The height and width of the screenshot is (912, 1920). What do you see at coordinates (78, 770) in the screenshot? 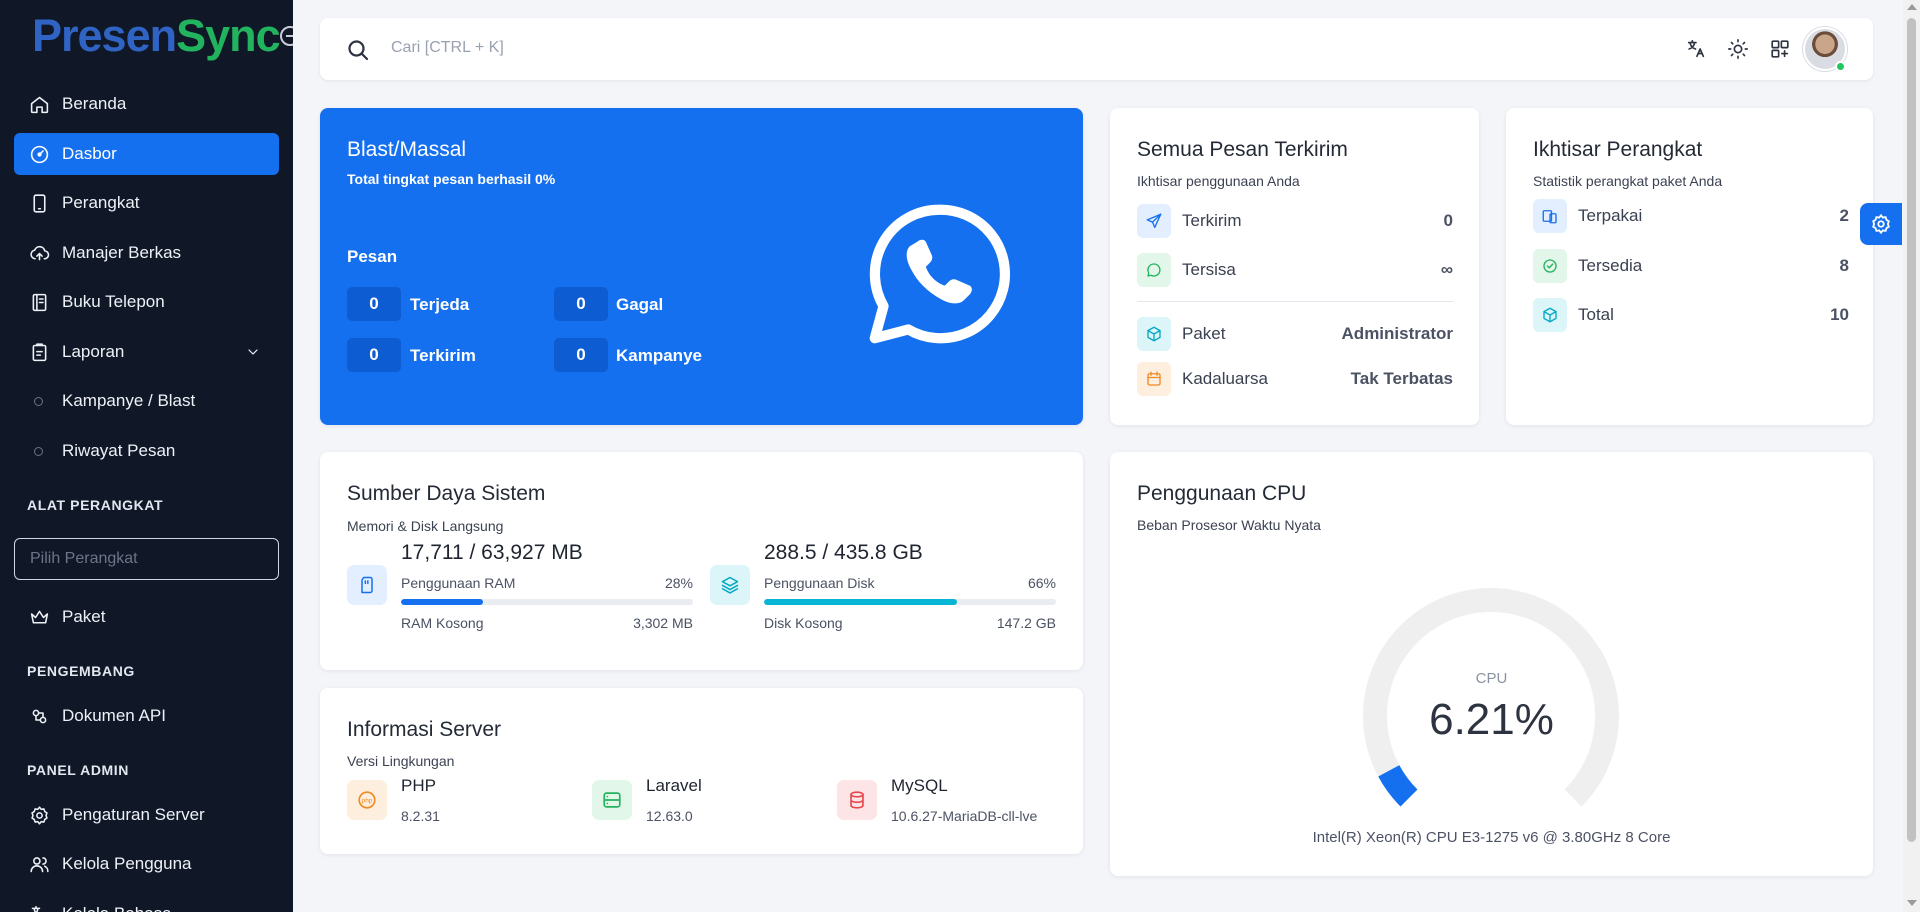
I see `section-title-admin: PANEL ADMIN` at bounding box center [78, 770].